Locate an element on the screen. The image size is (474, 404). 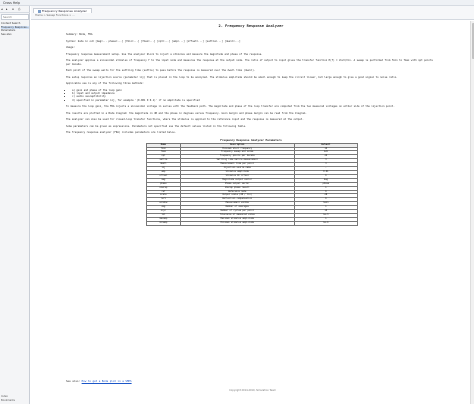
paragraph: Usage: is located at coordinates (70, 47).